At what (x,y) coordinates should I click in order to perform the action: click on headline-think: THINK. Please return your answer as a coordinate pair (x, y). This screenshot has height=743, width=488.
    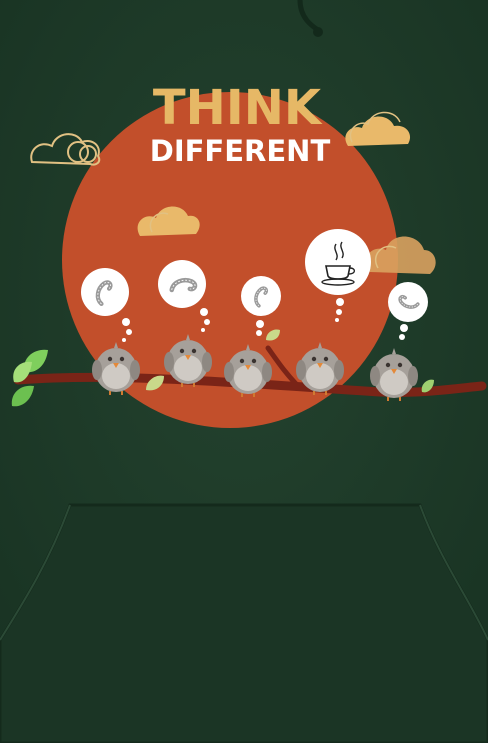
    Looking at the image, I should click on (238, 108).